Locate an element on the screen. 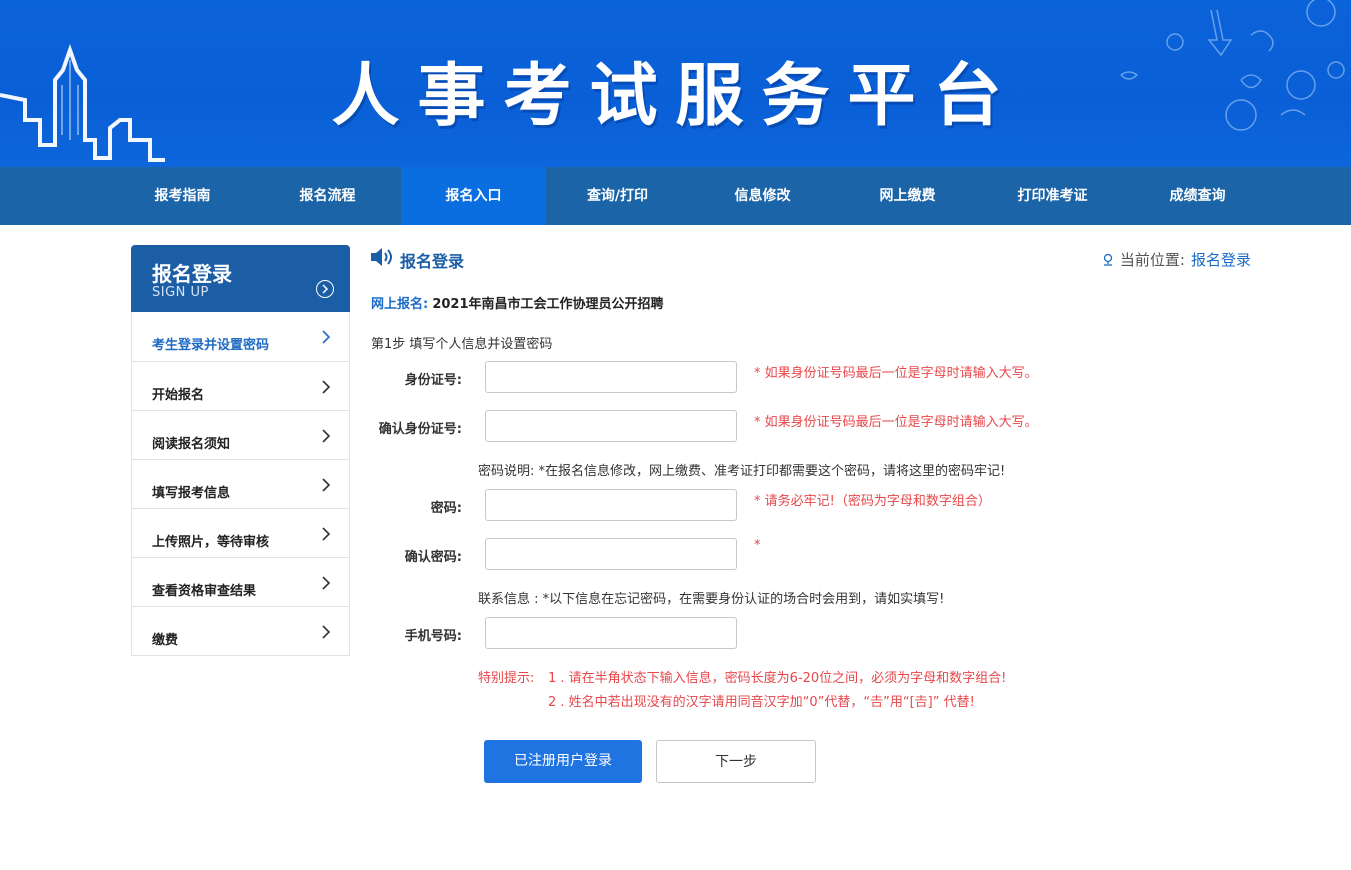 This screenshot has height=870, width=1351. confirm-id-input is located at coordinates (611, 426).